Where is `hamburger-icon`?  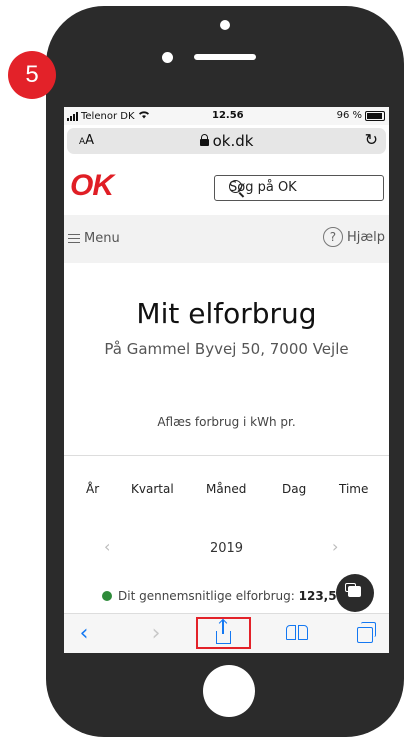
hamburger-icon is located at coordinates (74, 238).